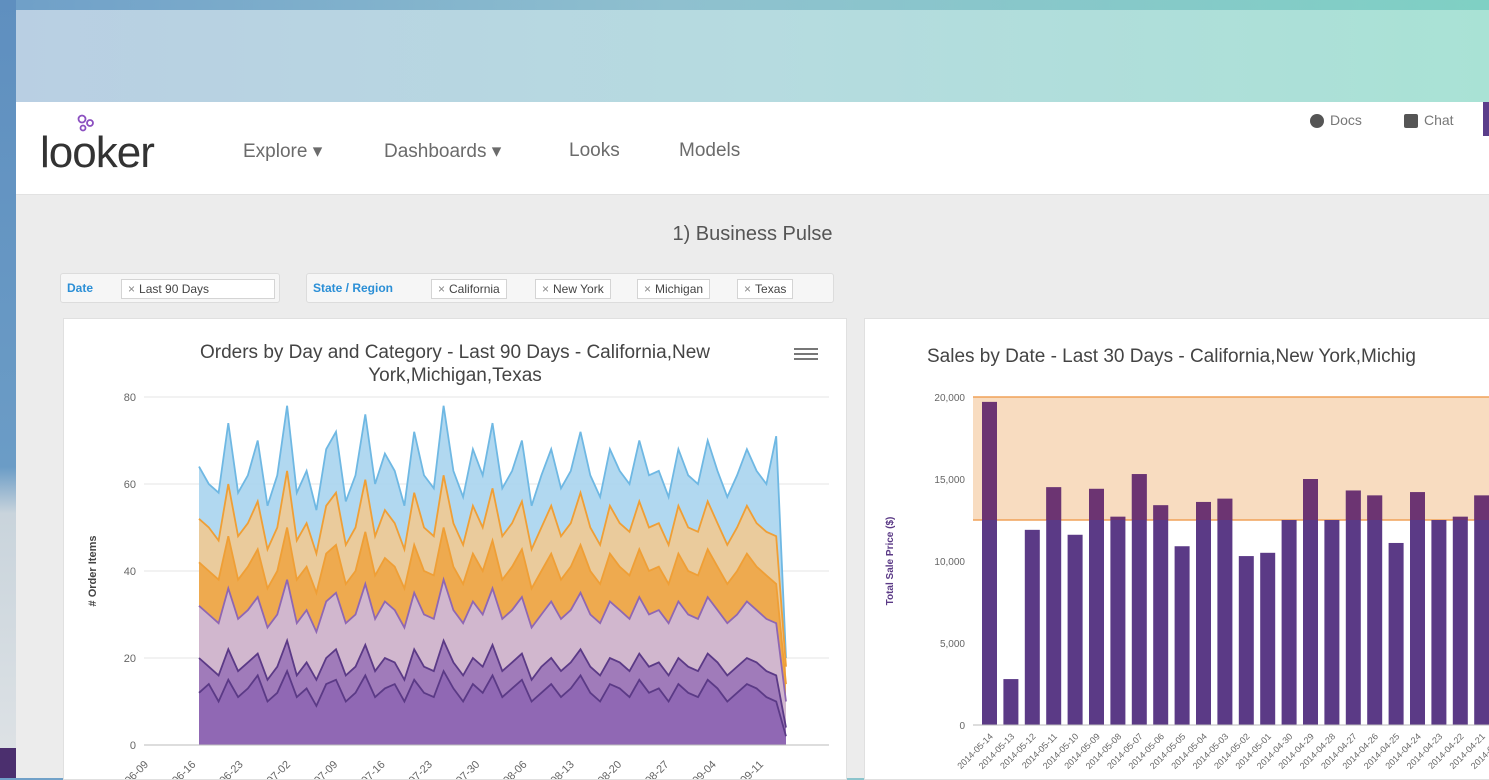  What do you see at coordinates (130, 572) in the screenshot?
I see `y-tick-label: 40` at bounding box center [130, 572].